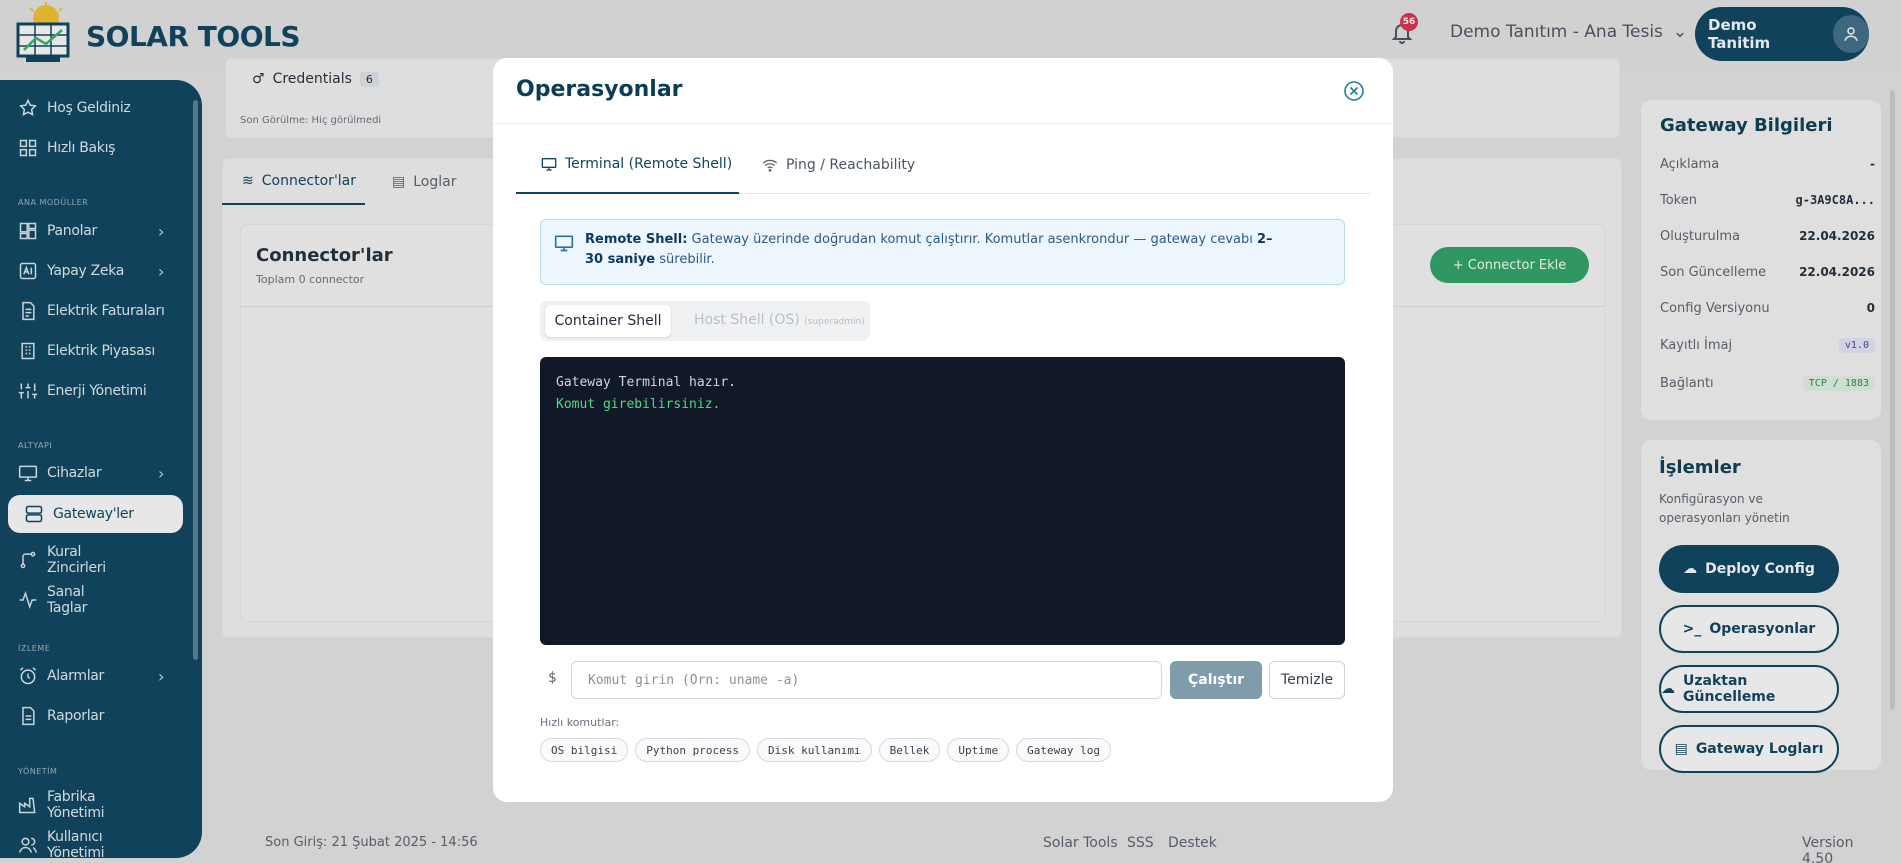 Image resolution: width=1901 pixels, height=863 pixels. Describe the element at coordinates (1064, 750) in the screenshot. I see `quick-command-chip: Gateway log` at that location.